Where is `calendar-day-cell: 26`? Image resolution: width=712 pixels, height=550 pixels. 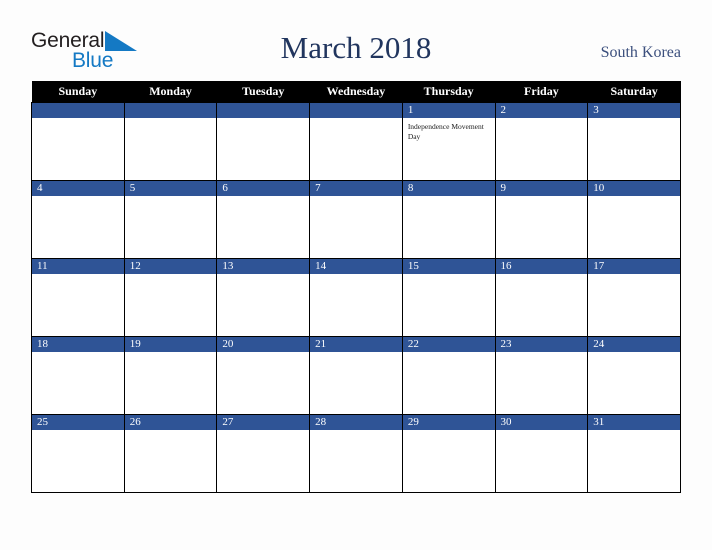
calendar-day-cell: 26 is located at coordinates (170, 453).